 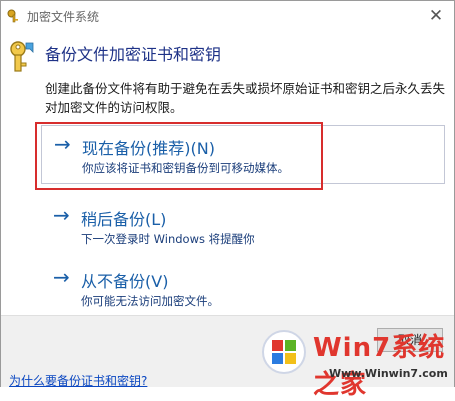 I want to click on windows-logo-icon, so click(x=284, y=352).